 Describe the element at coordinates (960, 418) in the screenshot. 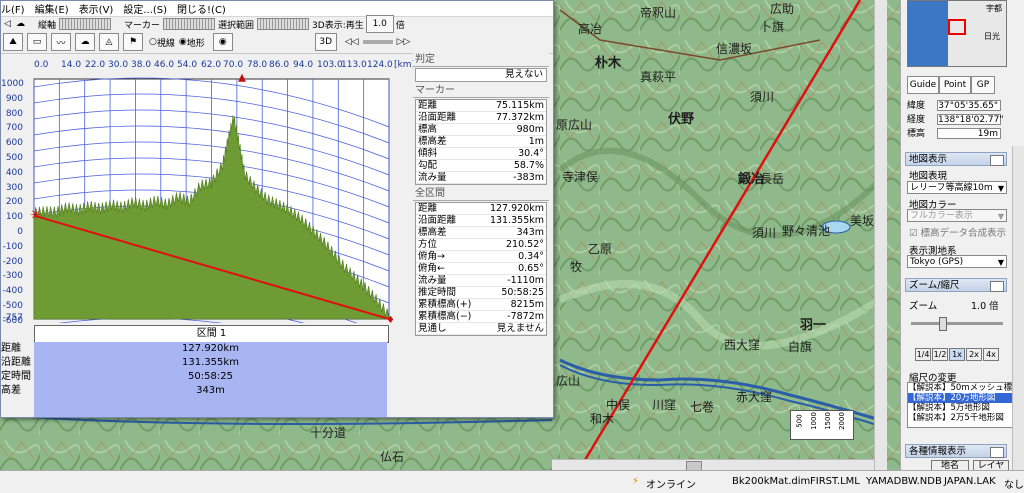

I see `scale-list-item: 【解説本】2万5千地形図` at that location.